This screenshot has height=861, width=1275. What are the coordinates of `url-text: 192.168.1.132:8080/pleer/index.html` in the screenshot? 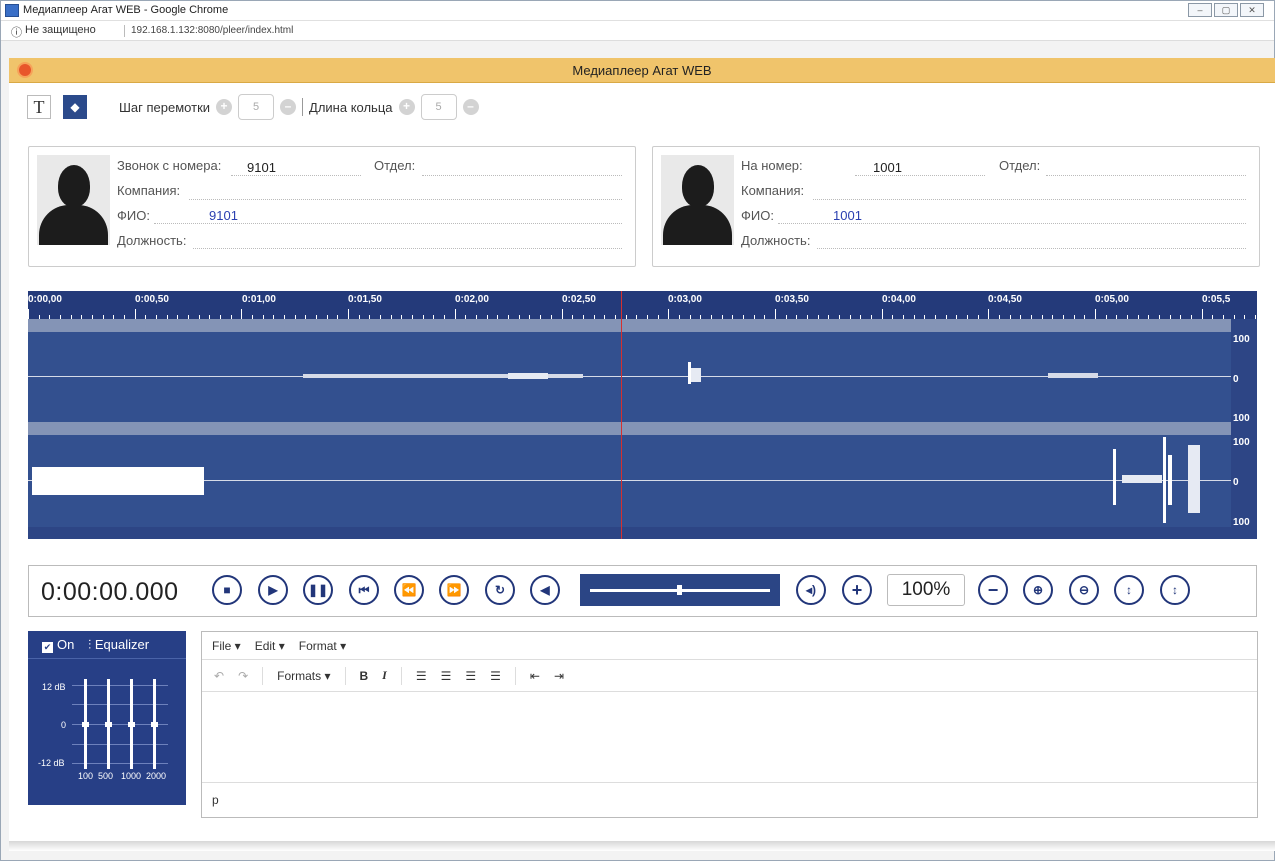 It's located at (212, 30).